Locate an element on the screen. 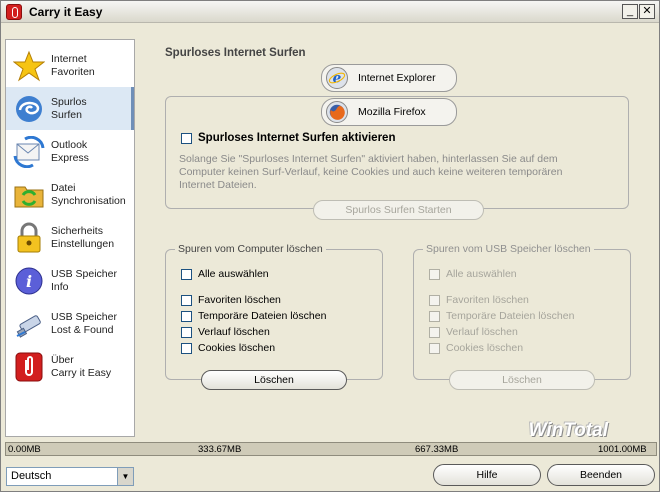 The height and width of the screenshot is (492, 660). sidebar-item-datei-synchronisation: Datei Synchronisation is located at coordinates (70, 194).